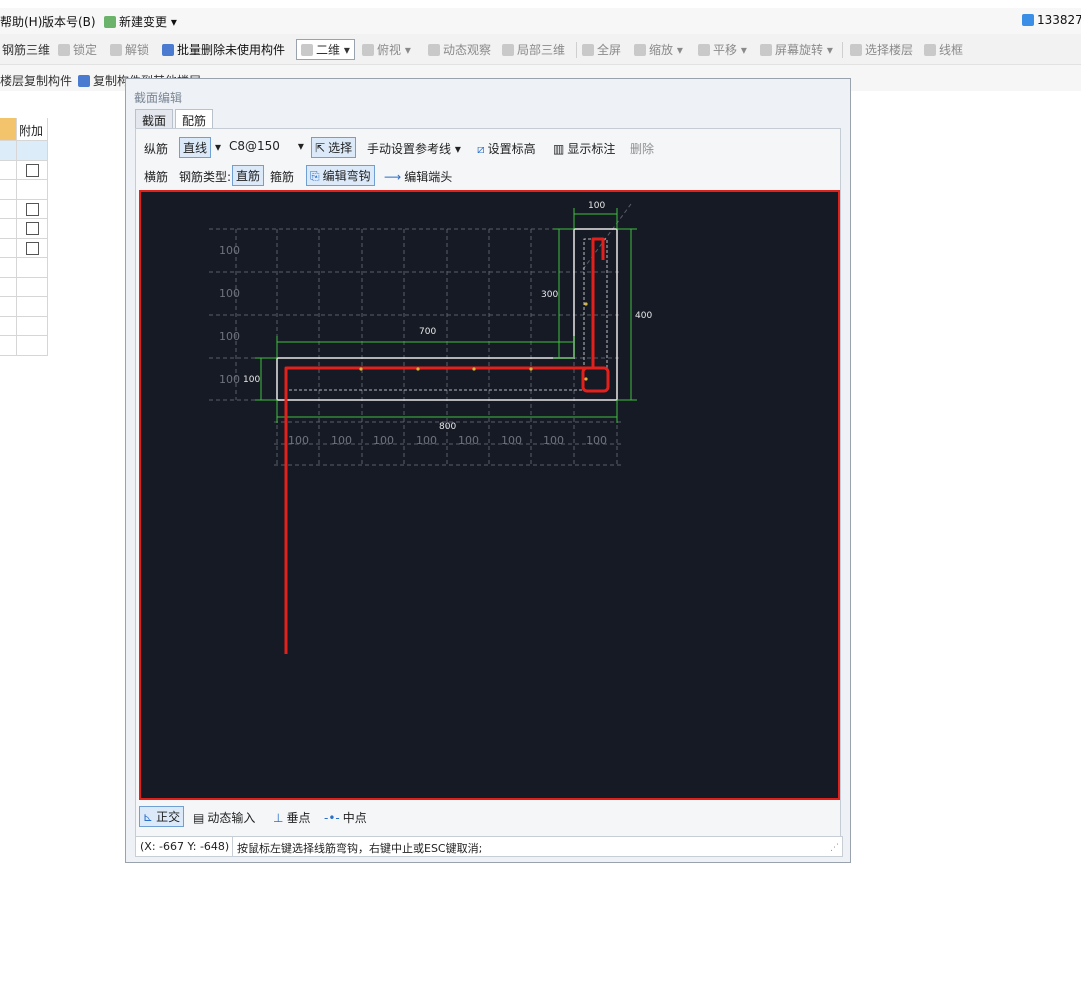 This screenshot has width=1081, height=995. I want to click on grid-header-row: 附加, so click(24, 129).